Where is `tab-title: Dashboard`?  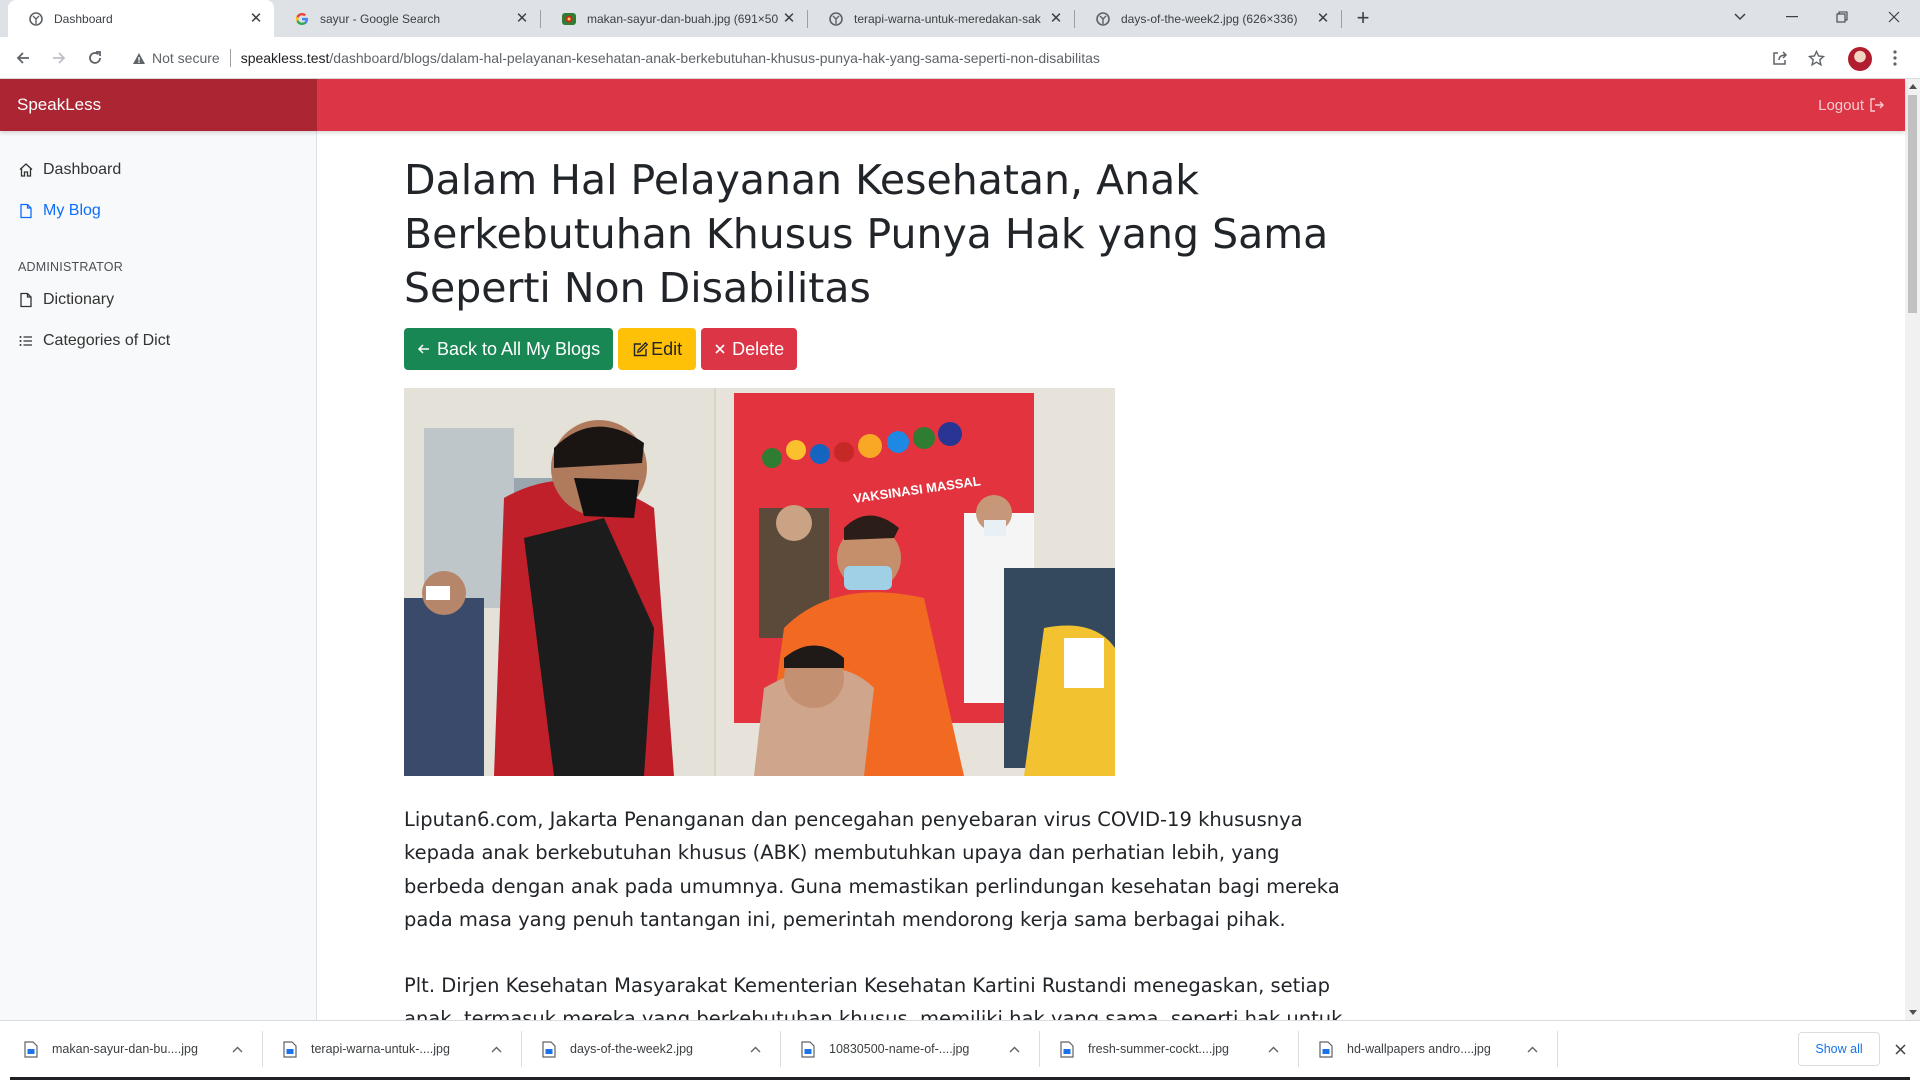 tab-title: Dashboard is located at coordinates (83, 18).